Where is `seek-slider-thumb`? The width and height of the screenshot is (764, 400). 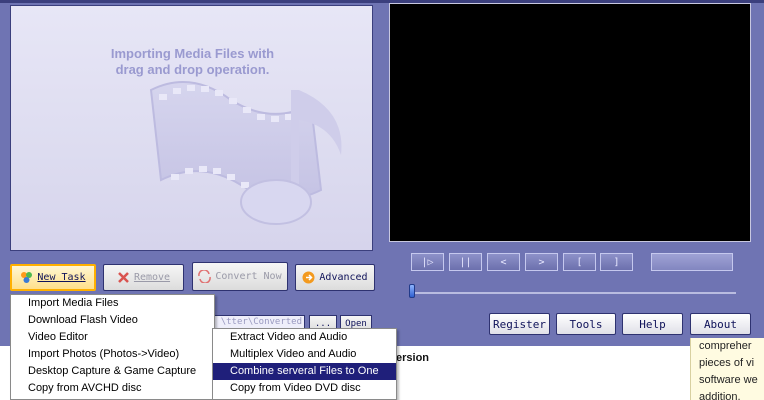 seek-slider-thumb is located at coordinates (412, 291).